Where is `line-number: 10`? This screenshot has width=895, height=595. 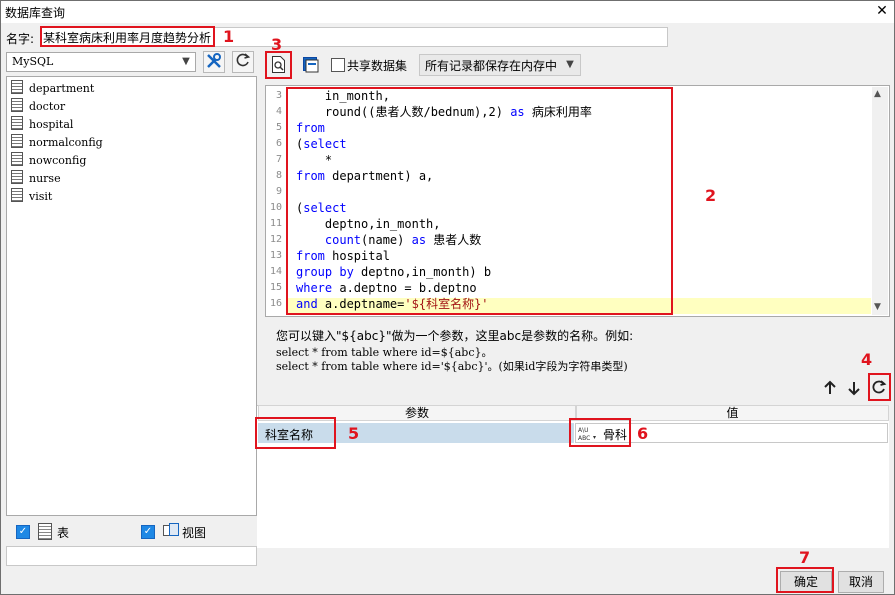 line-number: 10 is located at coordinates (275, 207).